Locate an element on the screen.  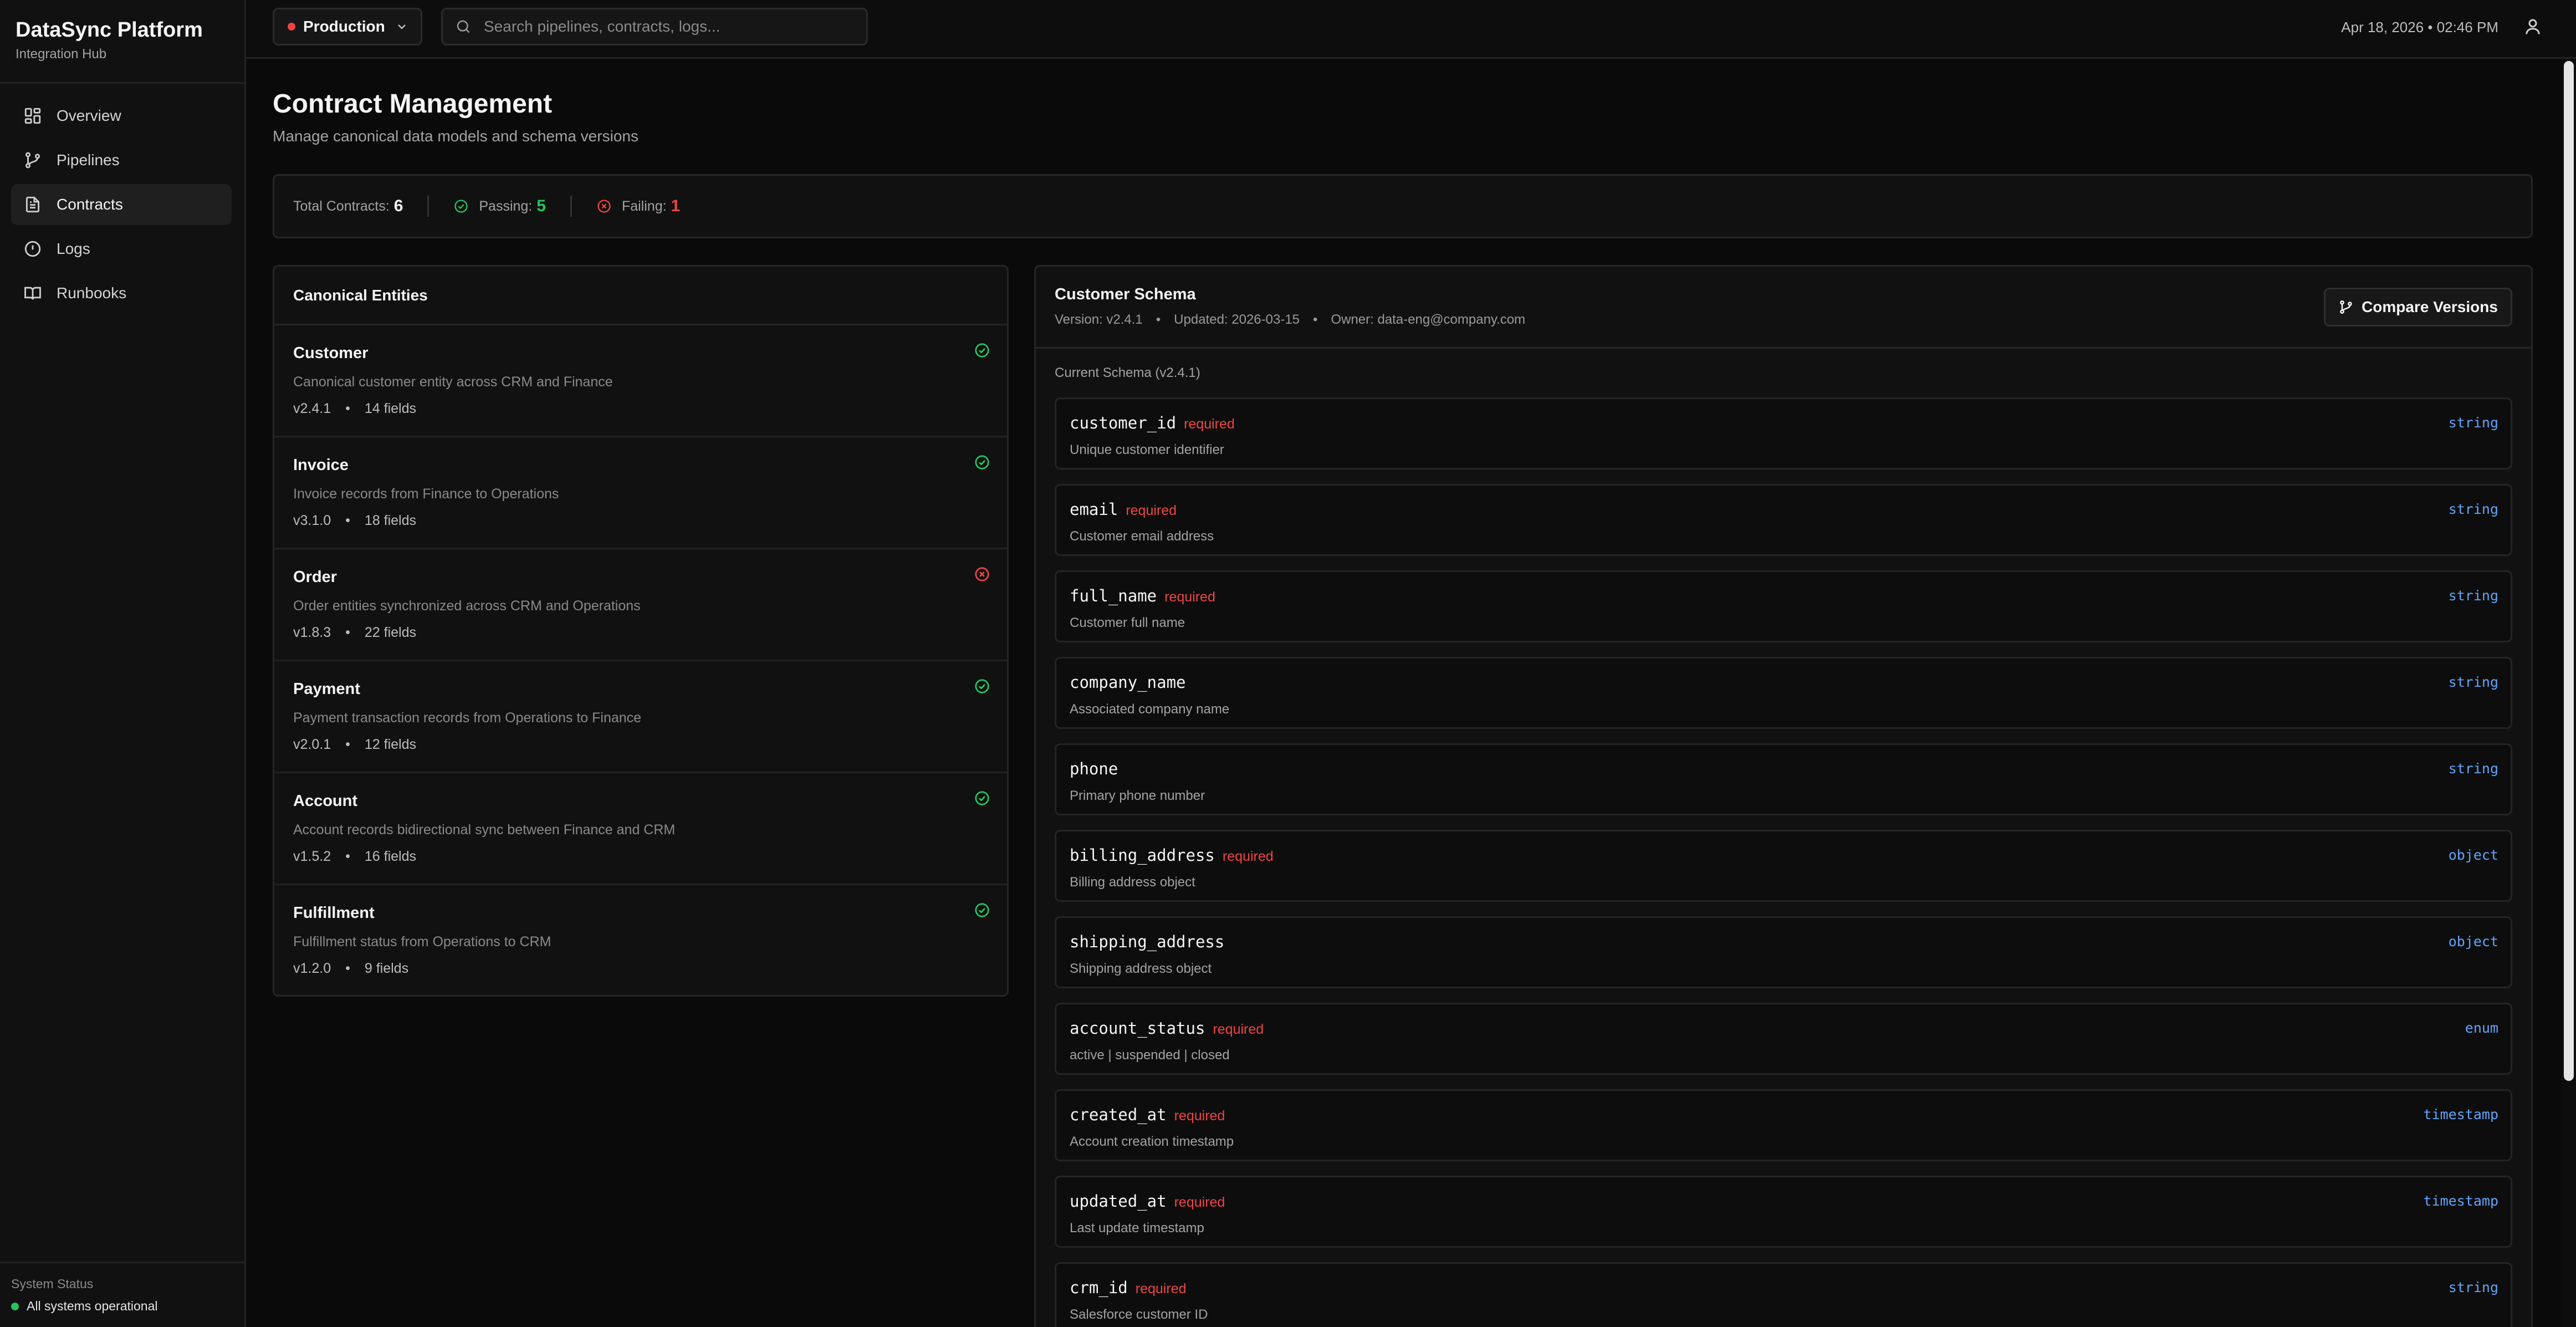
entity-version: v1.8.3 is located at coordinates (312, 633).